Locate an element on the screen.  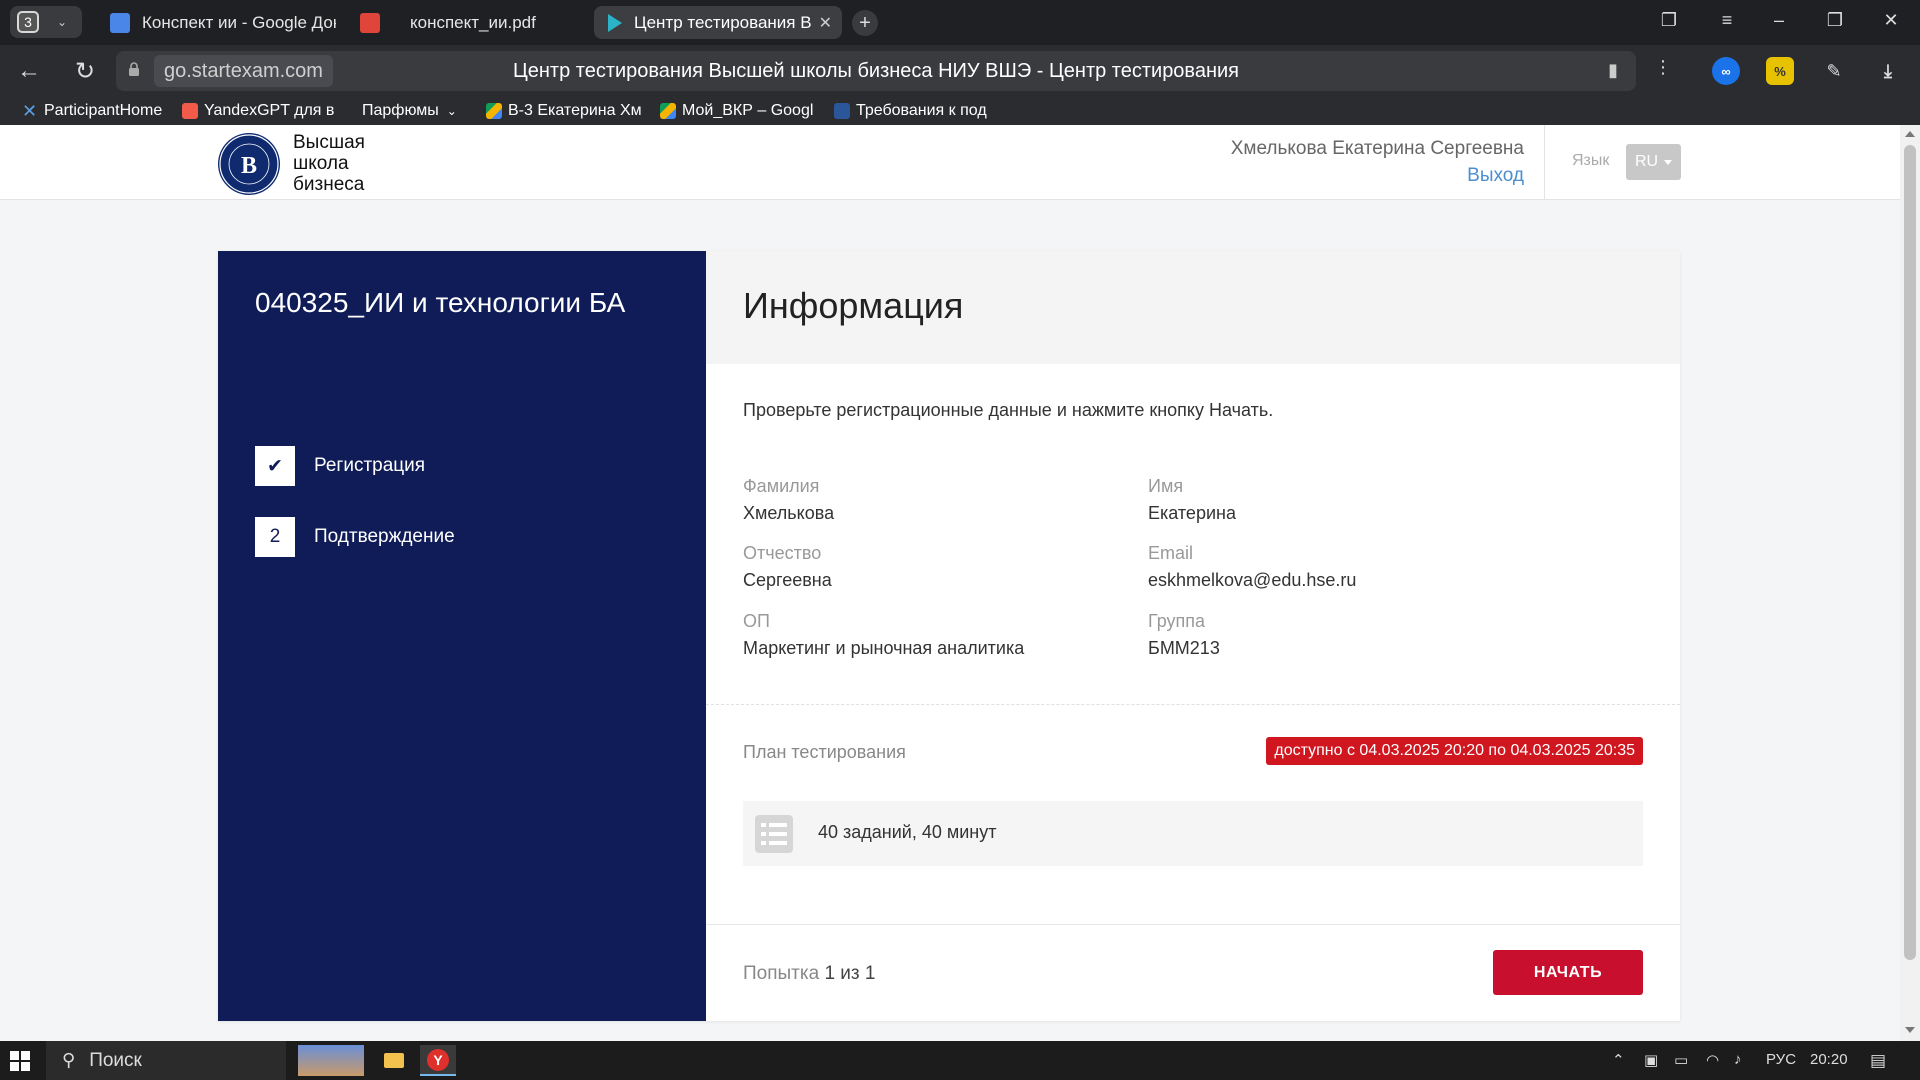
chevron-up-icon: ⌃ is located at coordinates (1618, 1060).